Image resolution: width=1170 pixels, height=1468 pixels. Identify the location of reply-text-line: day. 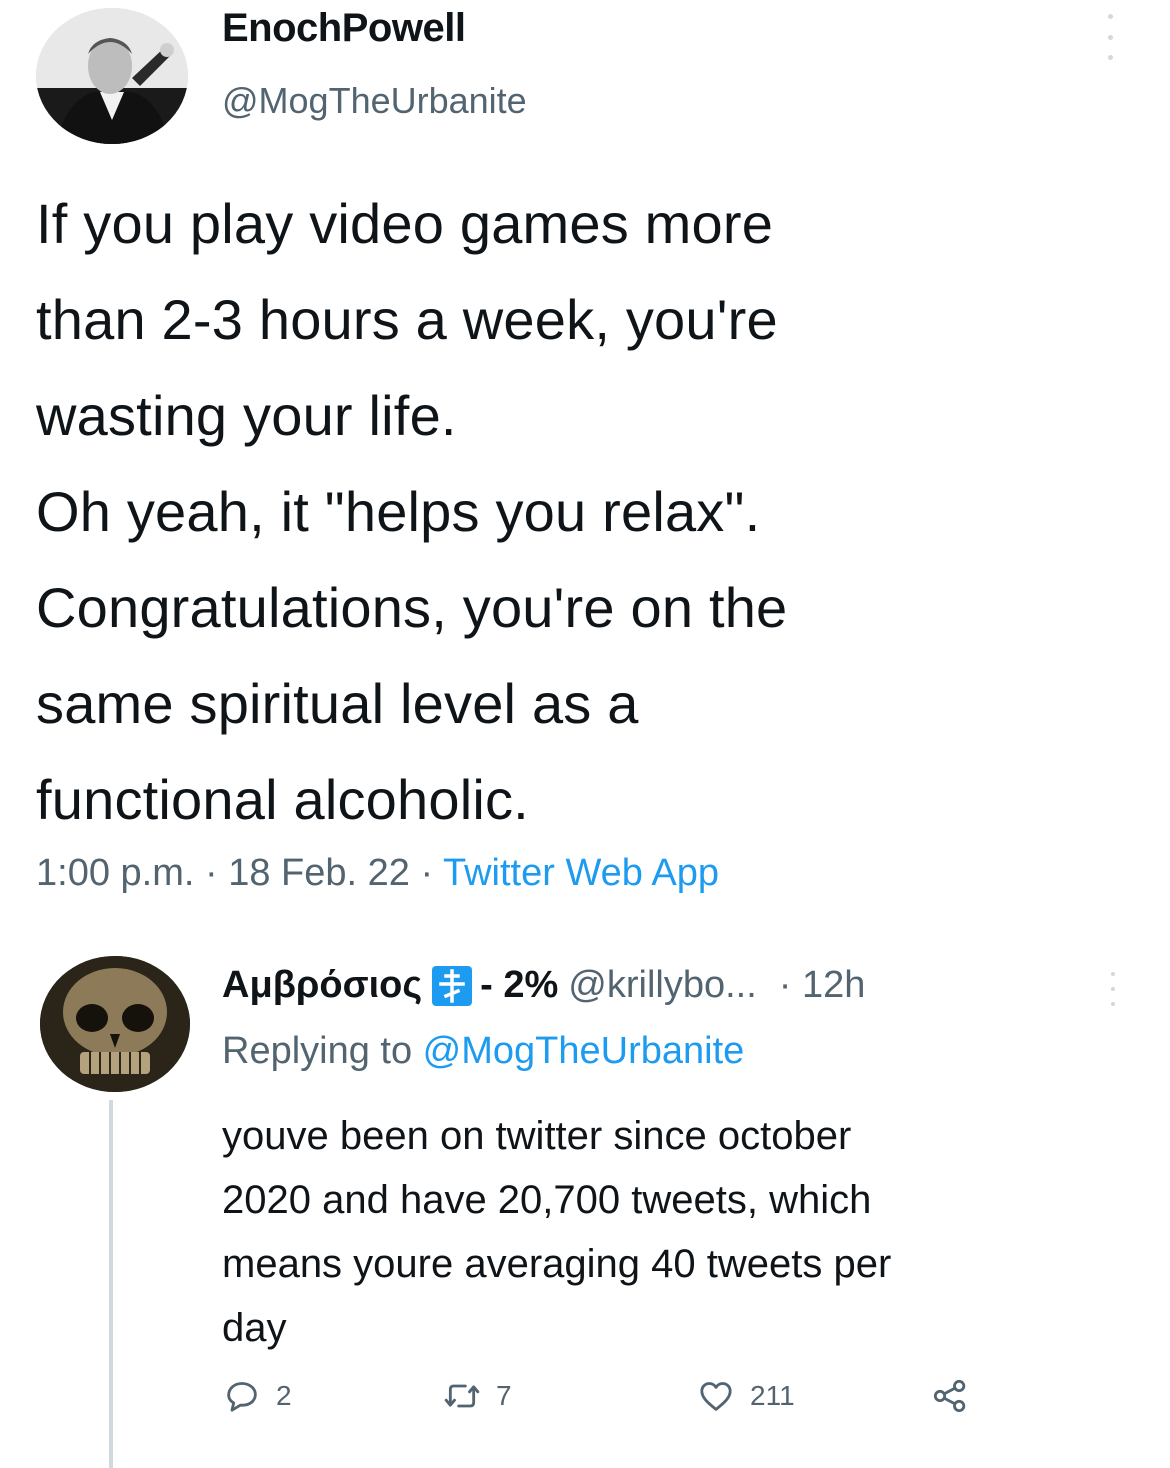
(254, 1328).